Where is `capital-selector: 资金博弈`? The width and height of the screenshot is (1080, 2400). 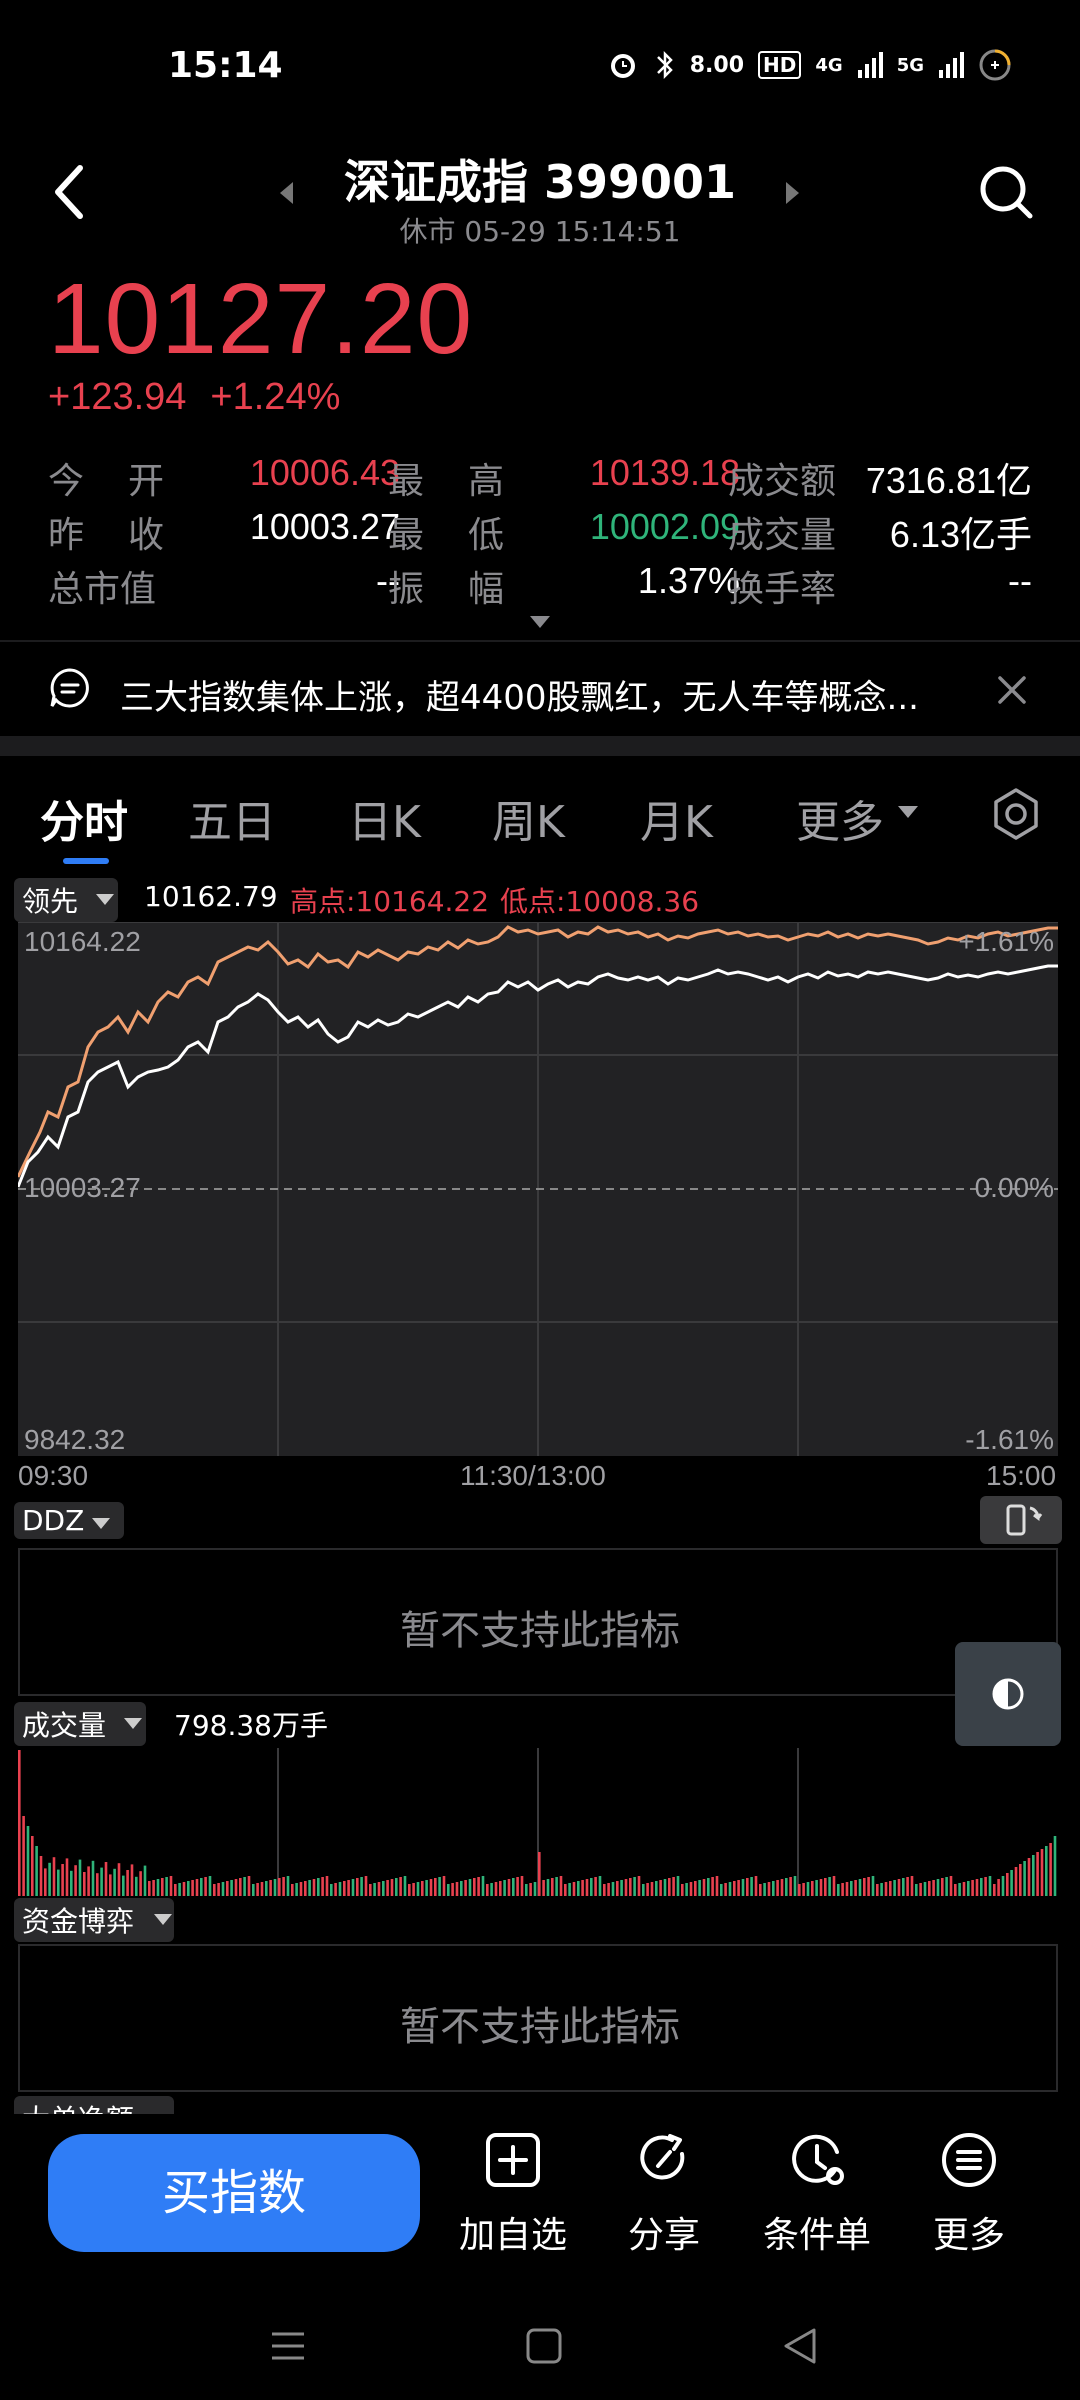 capital-selector: 资金博弈 is located at coordinates (99, 1920).